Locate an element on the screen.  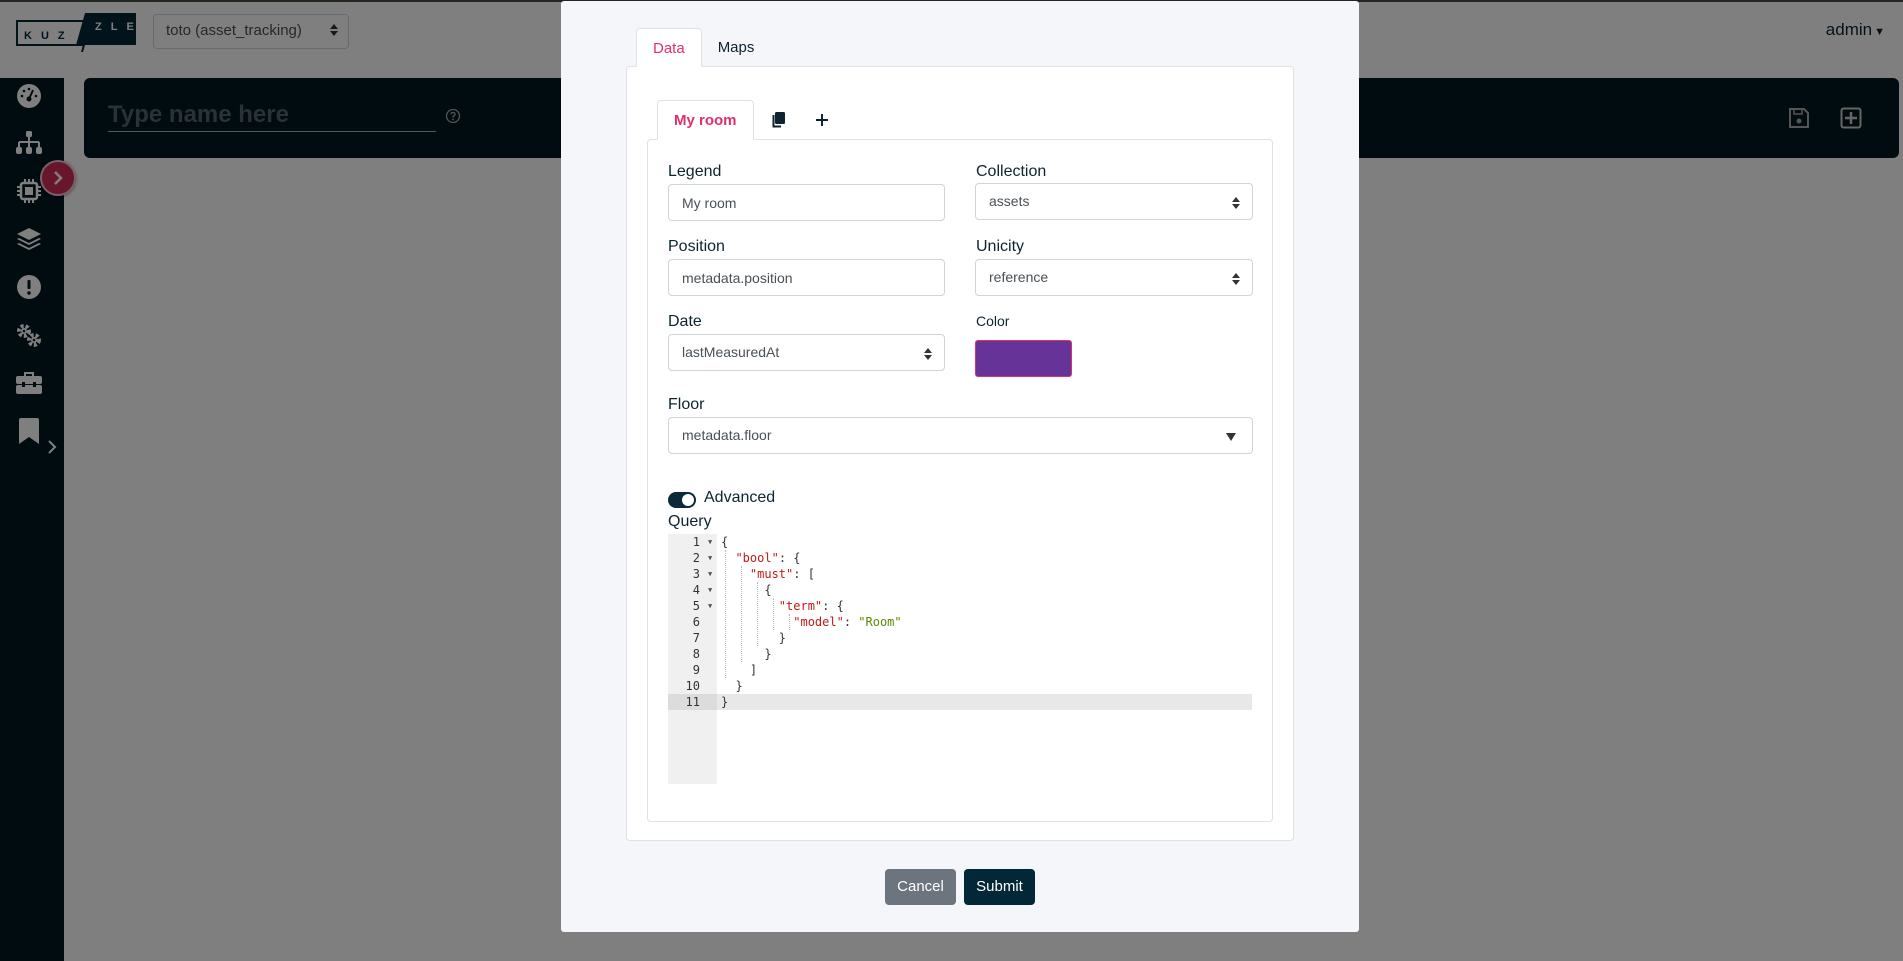
date-select-value: lastMeasuredAt is located at coordinates (731, 352).